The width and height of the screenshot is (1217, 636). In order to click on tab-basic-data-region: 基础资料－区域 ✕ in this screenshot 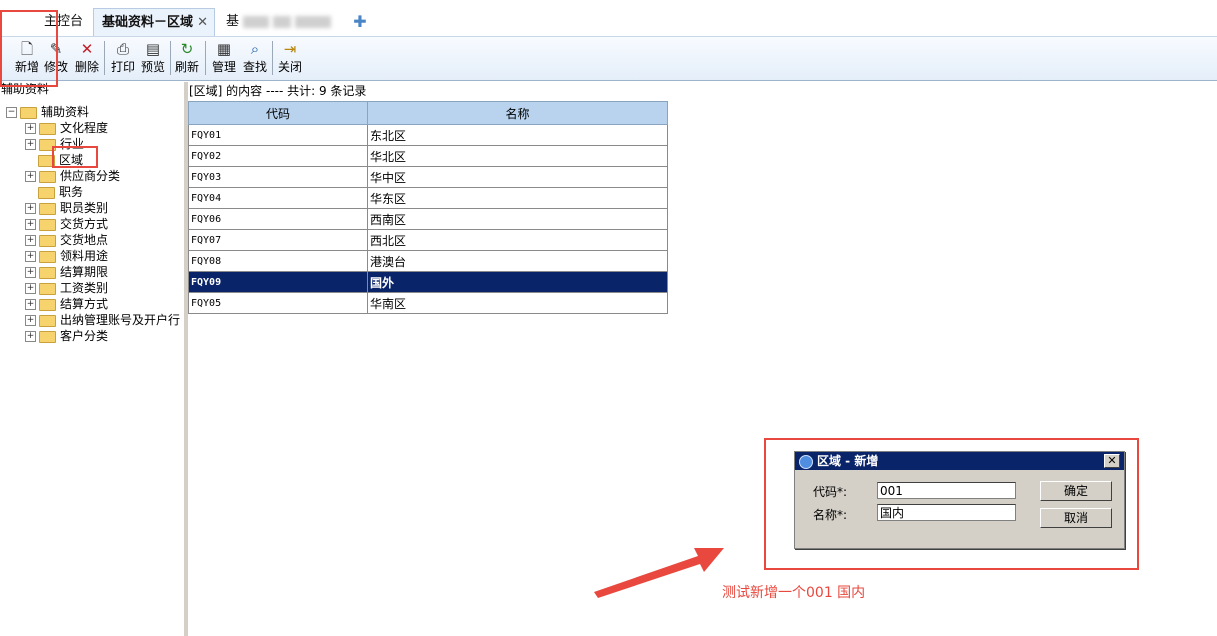, I will do `click(154, 22)`.